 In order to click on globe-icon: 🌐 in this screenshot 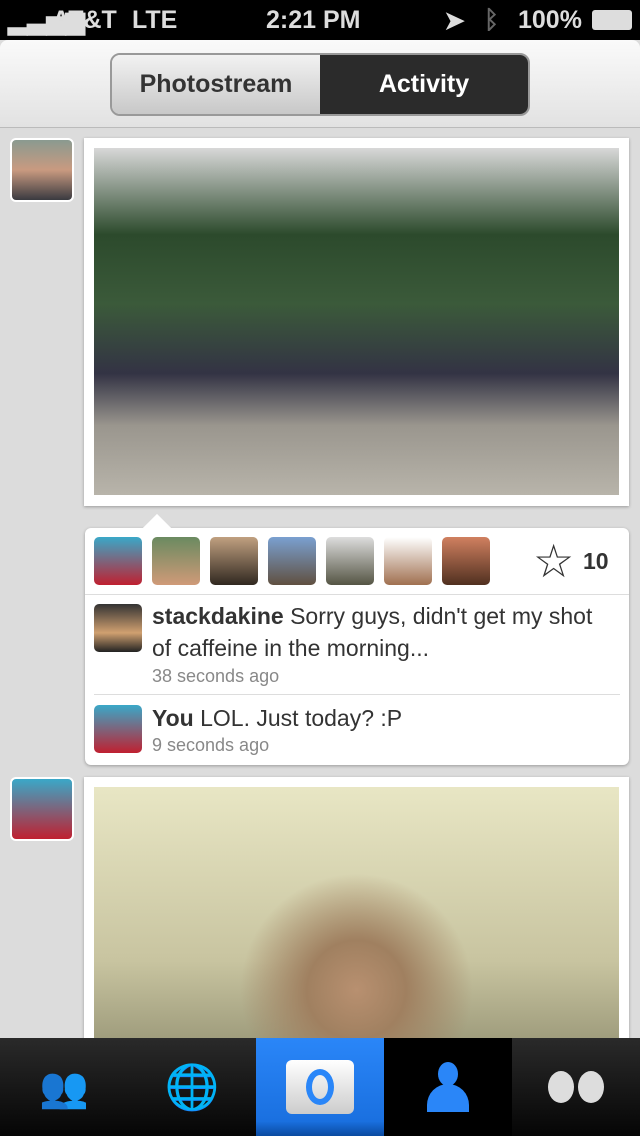, I will do `click(192, 1087)`.